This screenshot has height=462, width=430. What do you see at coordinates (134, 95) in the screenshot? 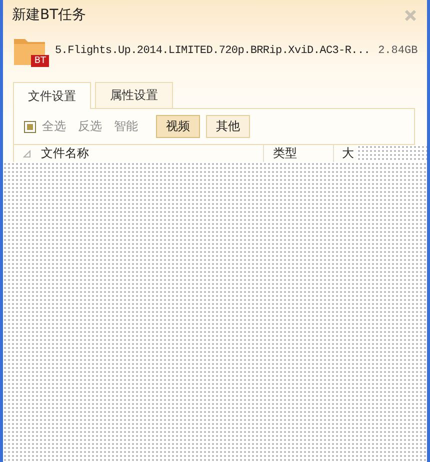
I see `tab: 属性设置` at bounding box center [134, 95].